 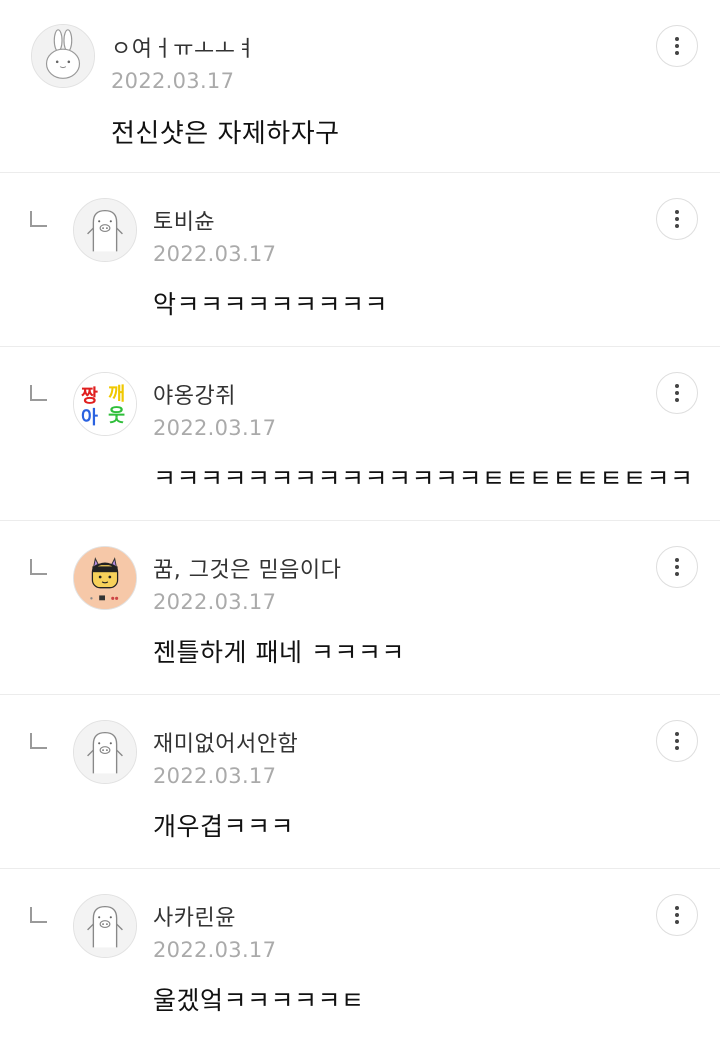 What do you see at coordinates (247, 568) in the screenshot?
I see `comment-nickname: 꿈, 그것은 믿음이다` at bounding box center [247, 568].